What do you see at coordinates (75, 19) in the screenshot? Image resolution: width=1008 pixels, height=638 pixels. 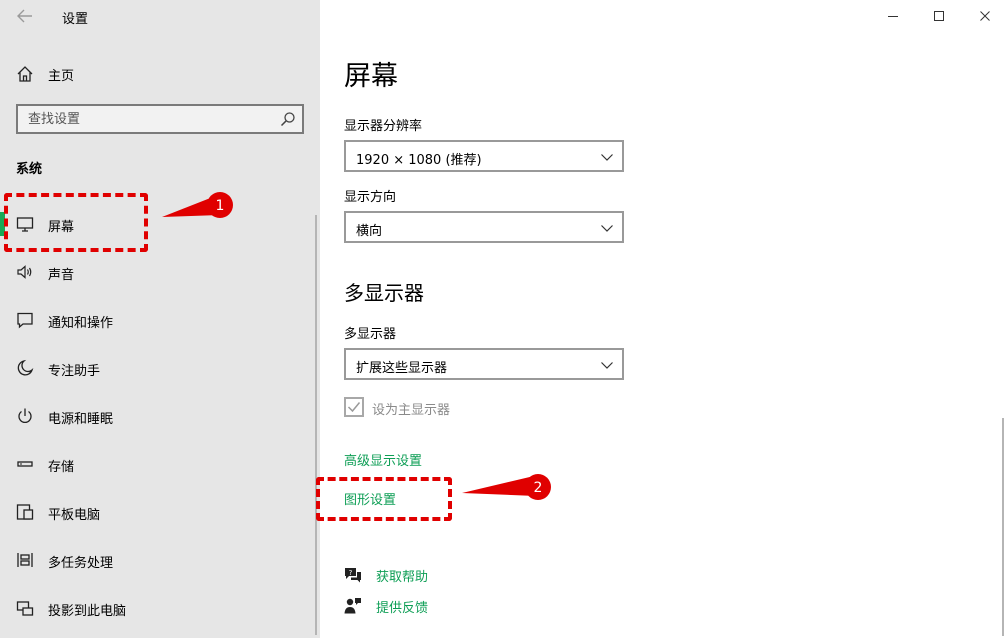 I see `window-title: 设置` at bounding box center [75, 19].